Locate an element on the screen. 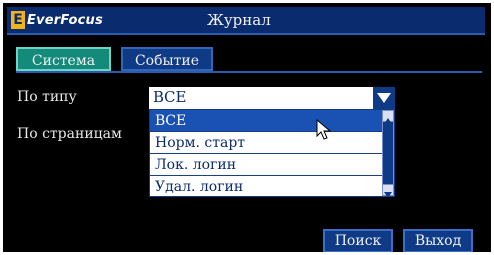  dropdown-option-remote-login: Удал. логин is located at coordinates (266, 186).